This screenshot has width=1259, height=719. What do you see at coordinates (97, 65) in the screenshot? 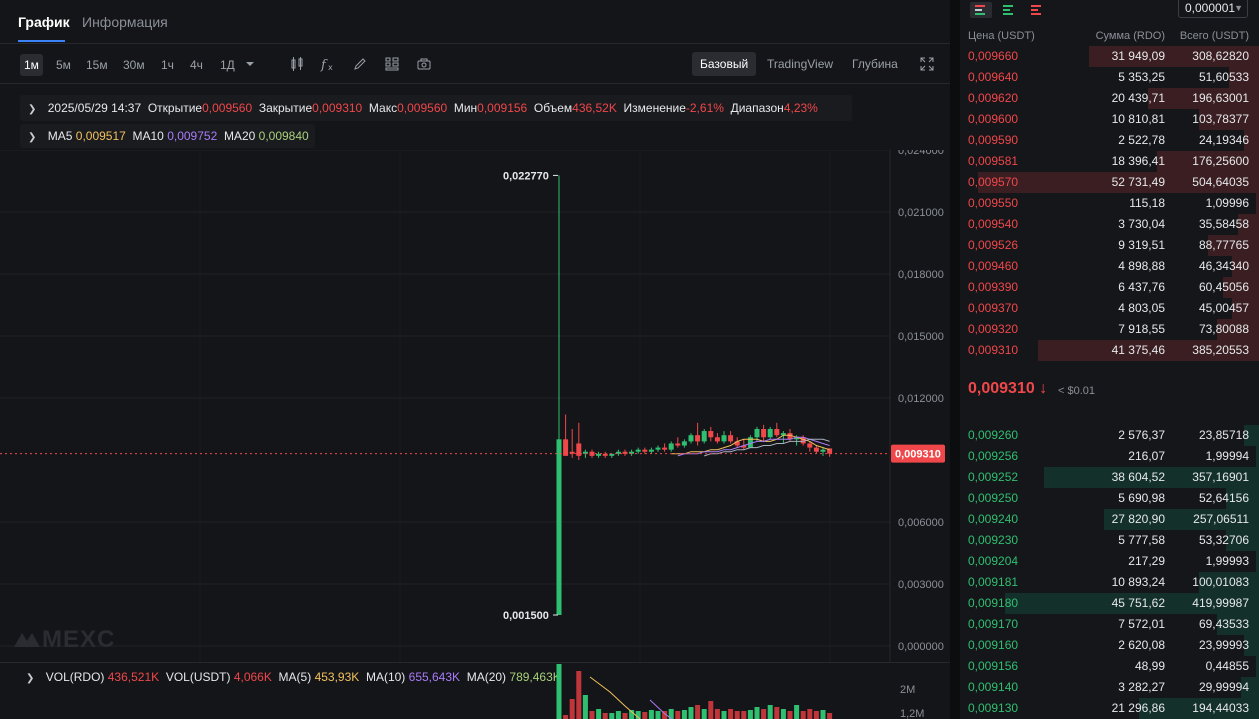
I see `timeframe-15m: 15м` at bounding box center [97, 65].